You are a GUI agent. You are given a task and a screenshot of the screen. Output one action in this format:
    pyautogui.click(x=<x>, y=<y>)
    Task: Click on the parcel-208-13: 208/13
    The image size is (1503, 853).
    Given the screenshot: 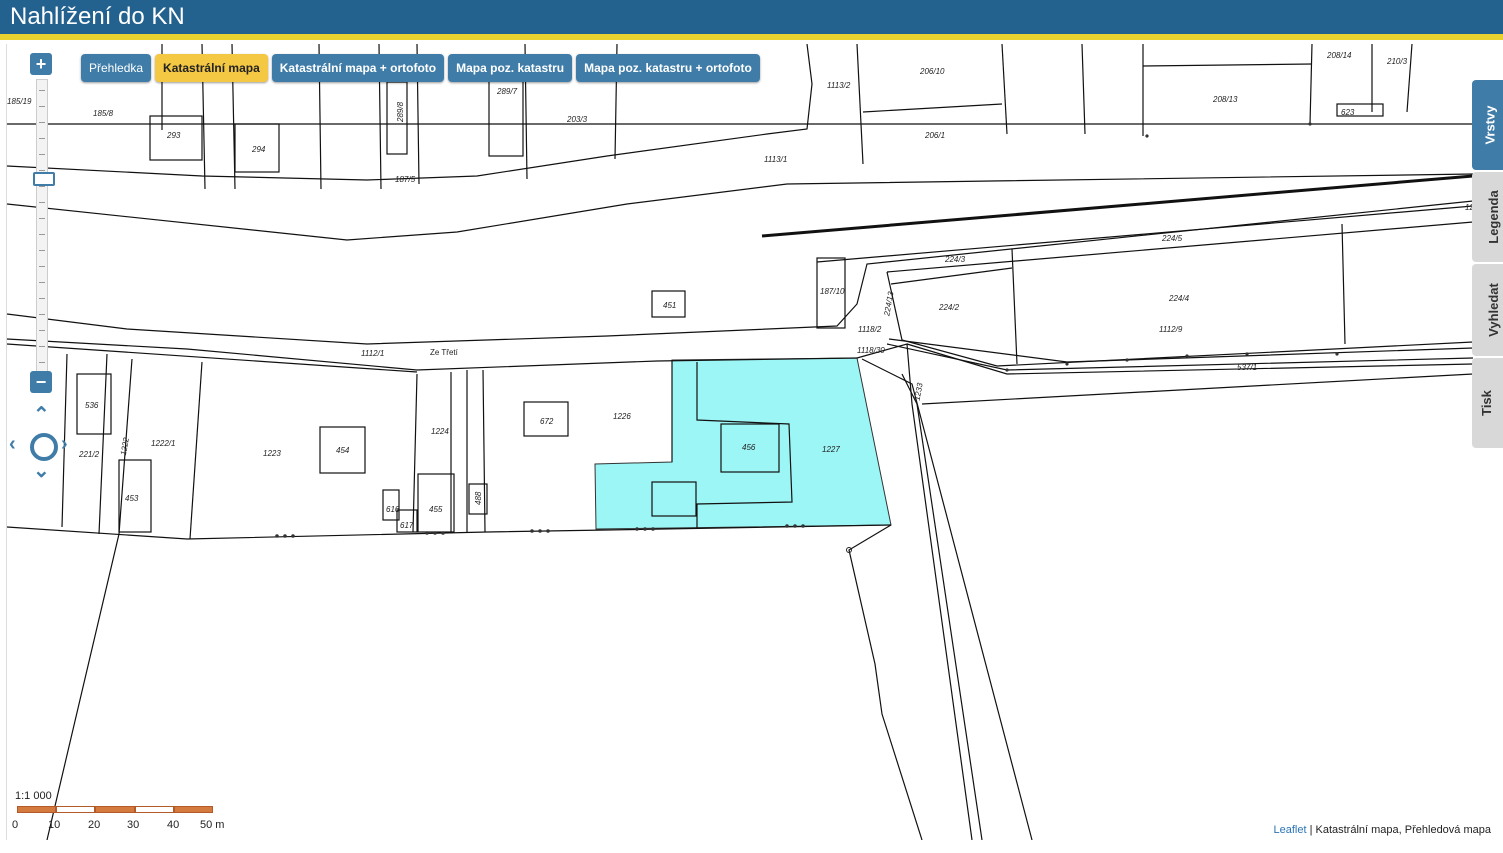 What is the action you would take?
    pyautogui.click(x=1225, y=99)
    